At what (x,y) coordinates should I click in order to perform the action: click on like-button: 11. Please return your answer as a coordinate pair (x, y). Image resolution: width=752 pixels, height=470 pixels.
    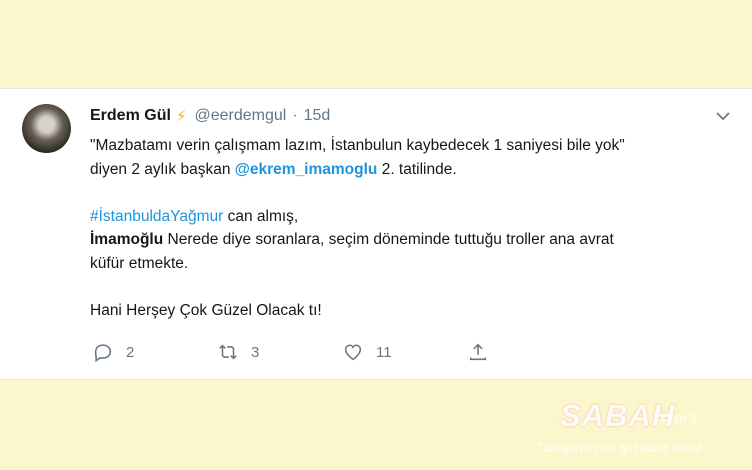
    Looking at the image, I should click on (404, 352).